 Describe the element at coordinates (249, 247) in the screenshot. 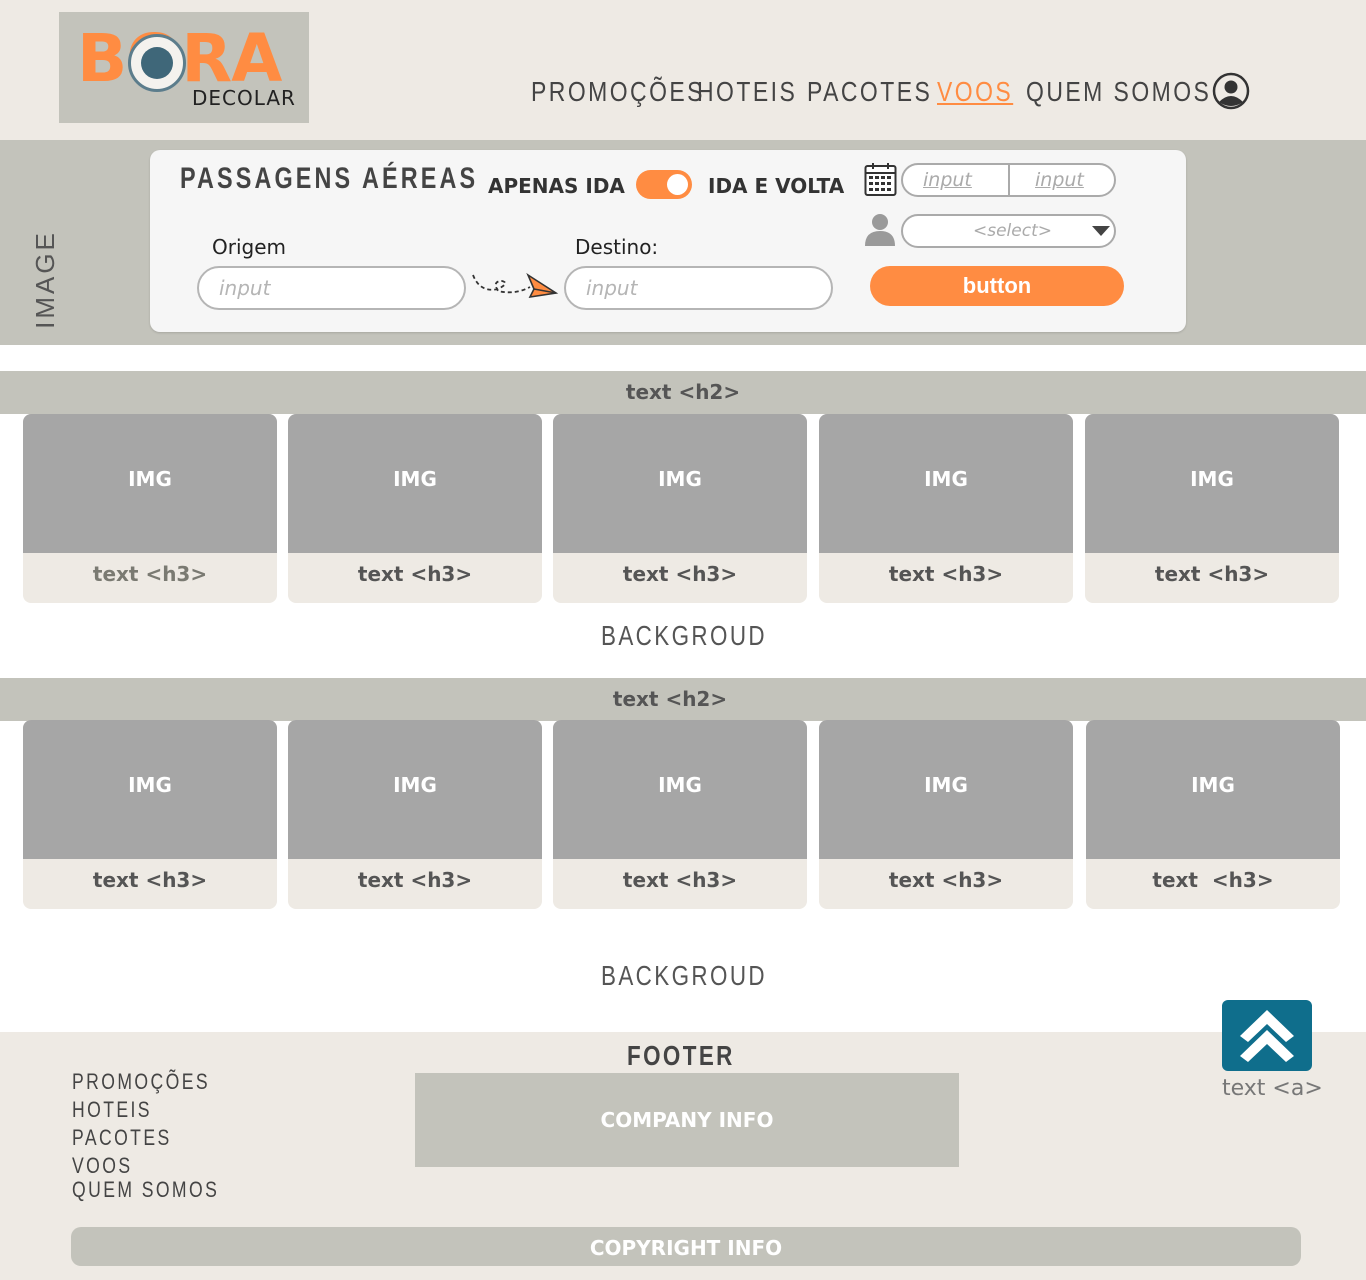

I see `origin-label: Origem` at that location.